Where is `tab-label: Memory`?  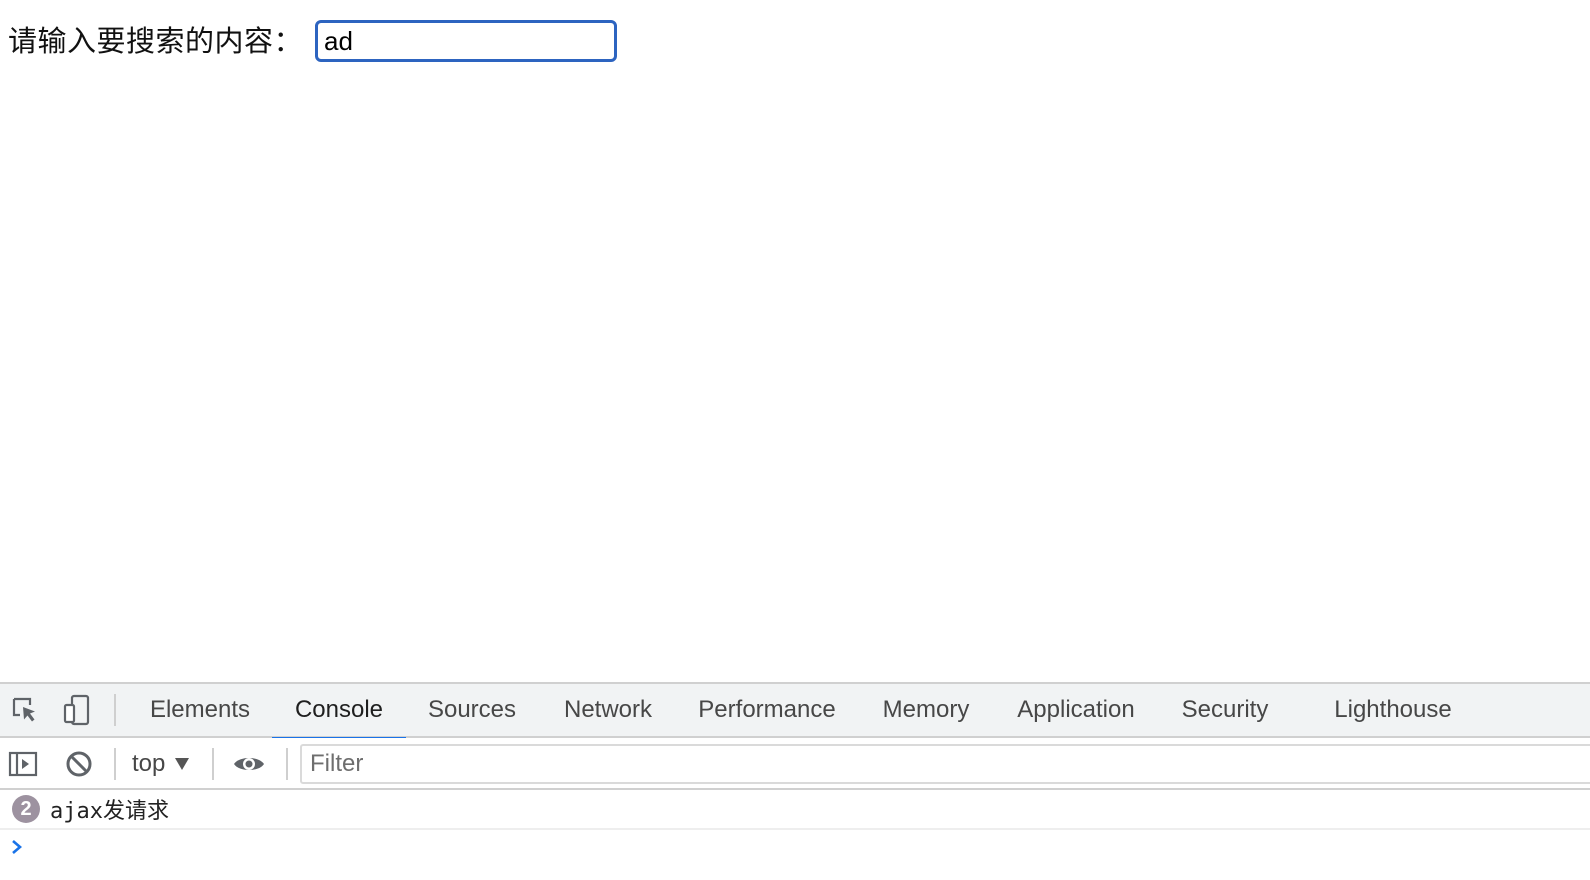 tab-label: Memory is located at coordinates (926, 709).